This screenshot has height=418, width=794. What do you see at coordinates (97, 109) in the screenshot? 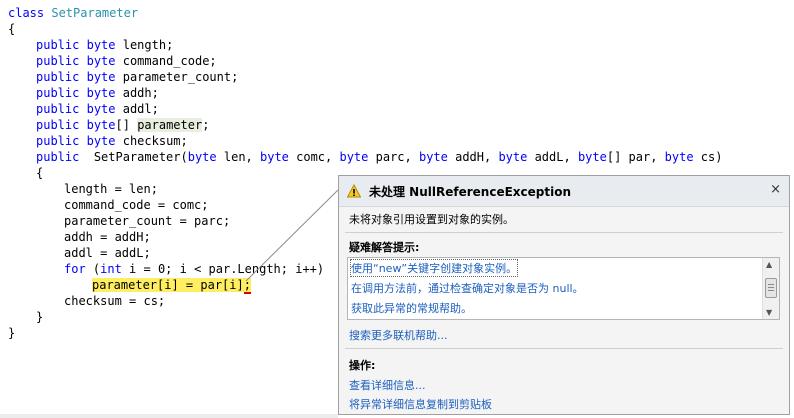
I see `code-line-7: public byte addl;` at bounding box center [97, 109].